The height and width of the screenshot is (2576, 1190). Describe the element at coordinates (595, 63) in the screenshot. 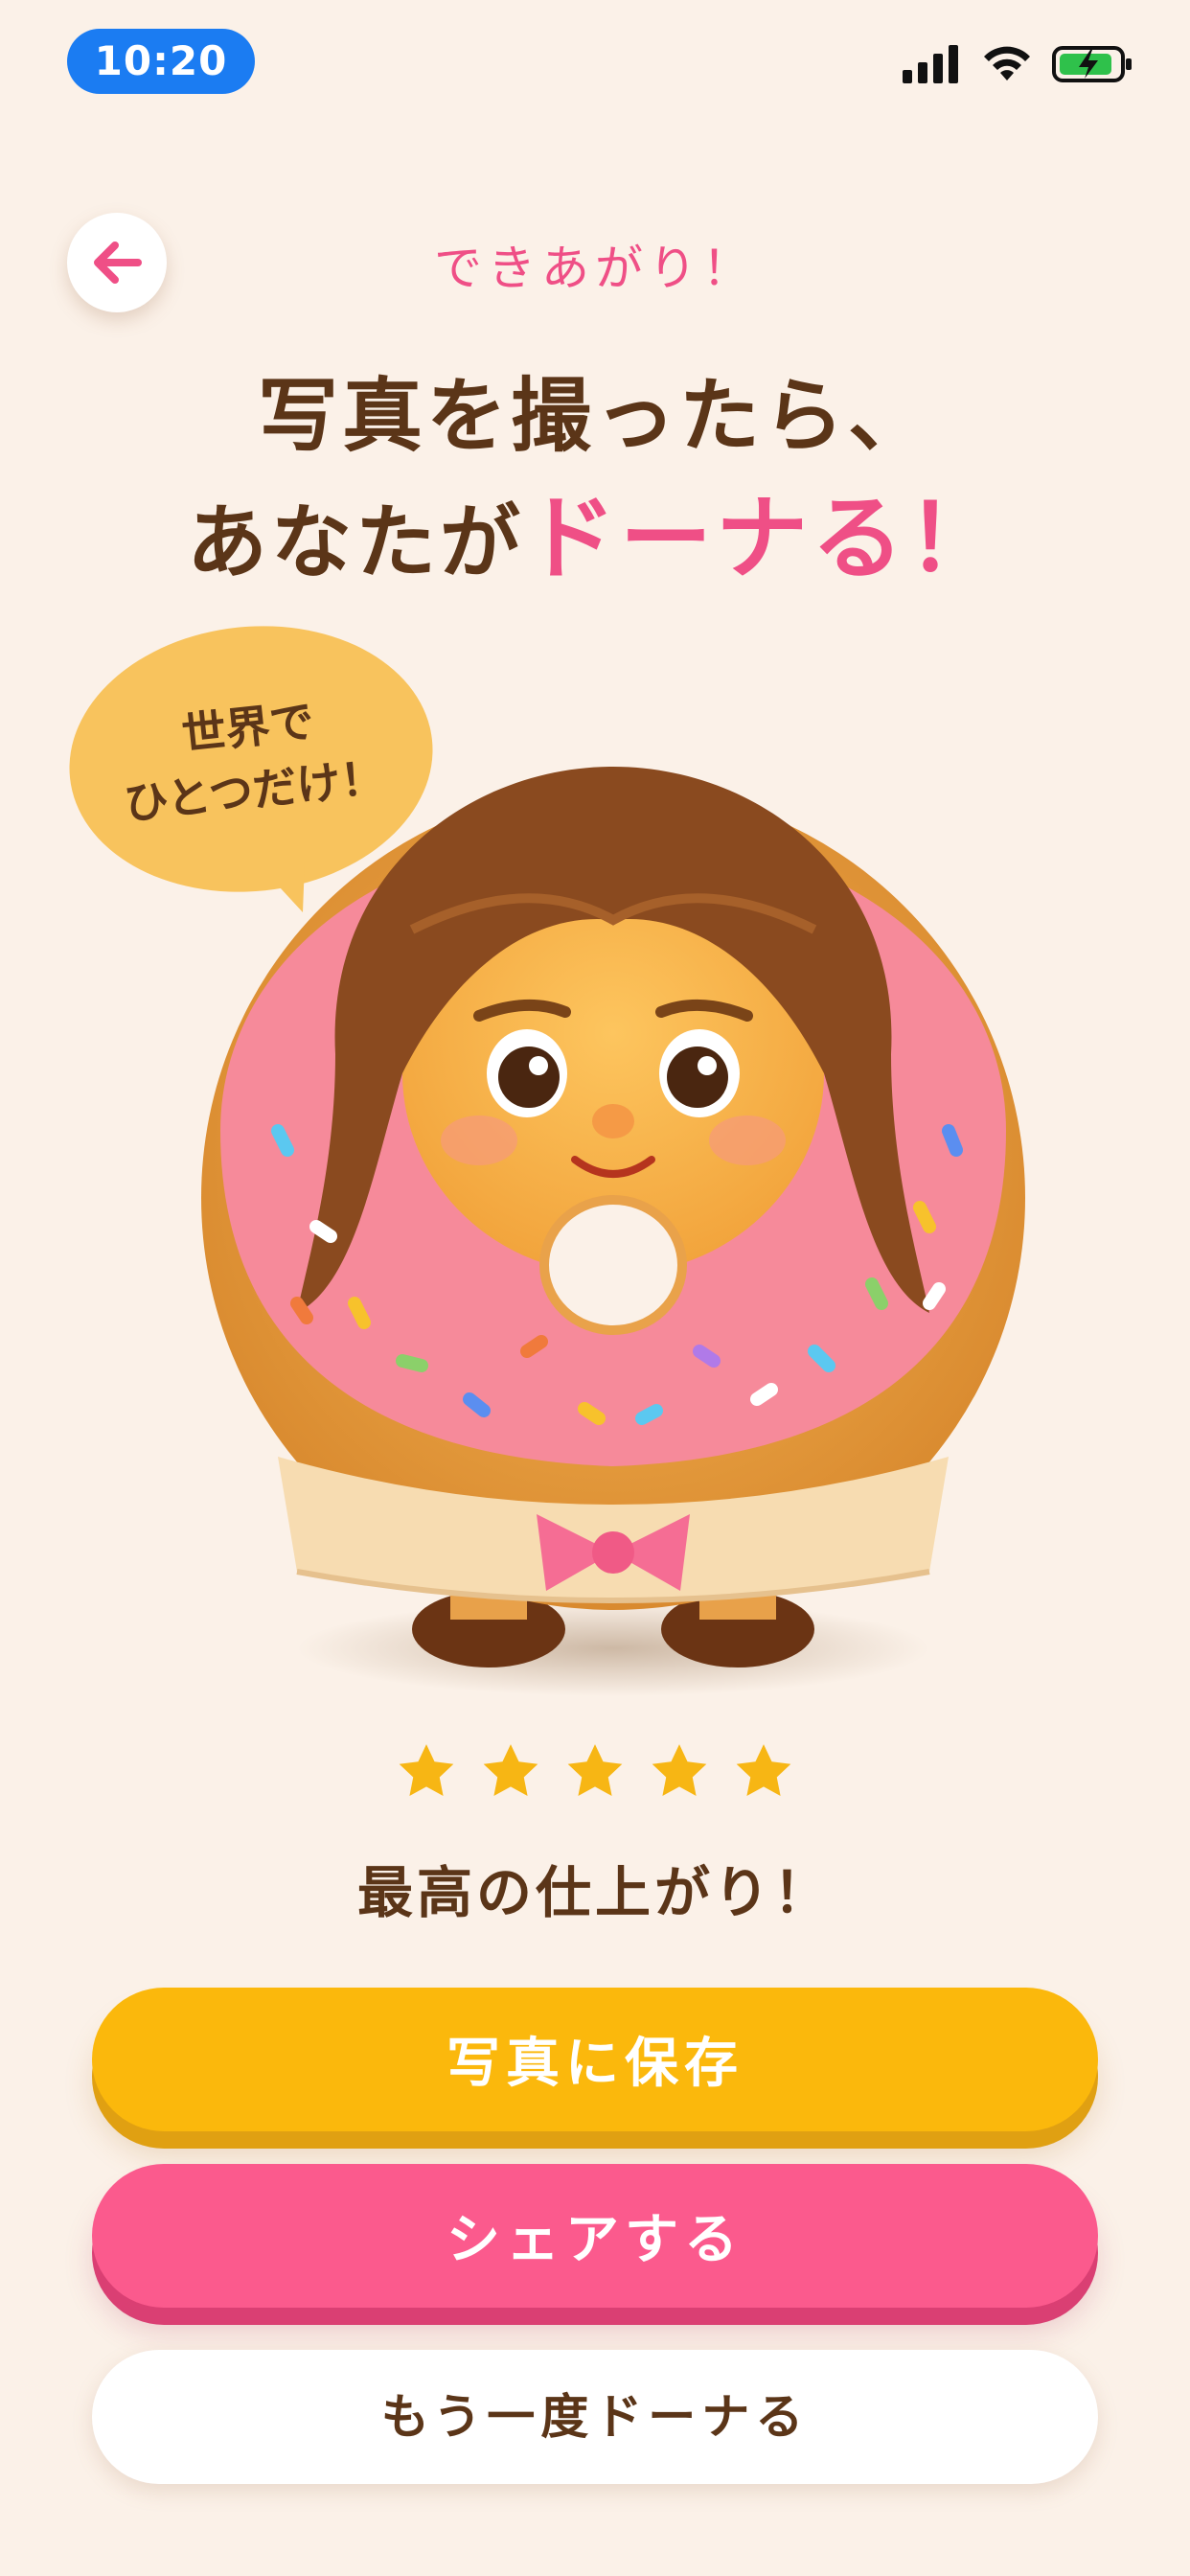

I see `status-bar: 10:20` at that location.